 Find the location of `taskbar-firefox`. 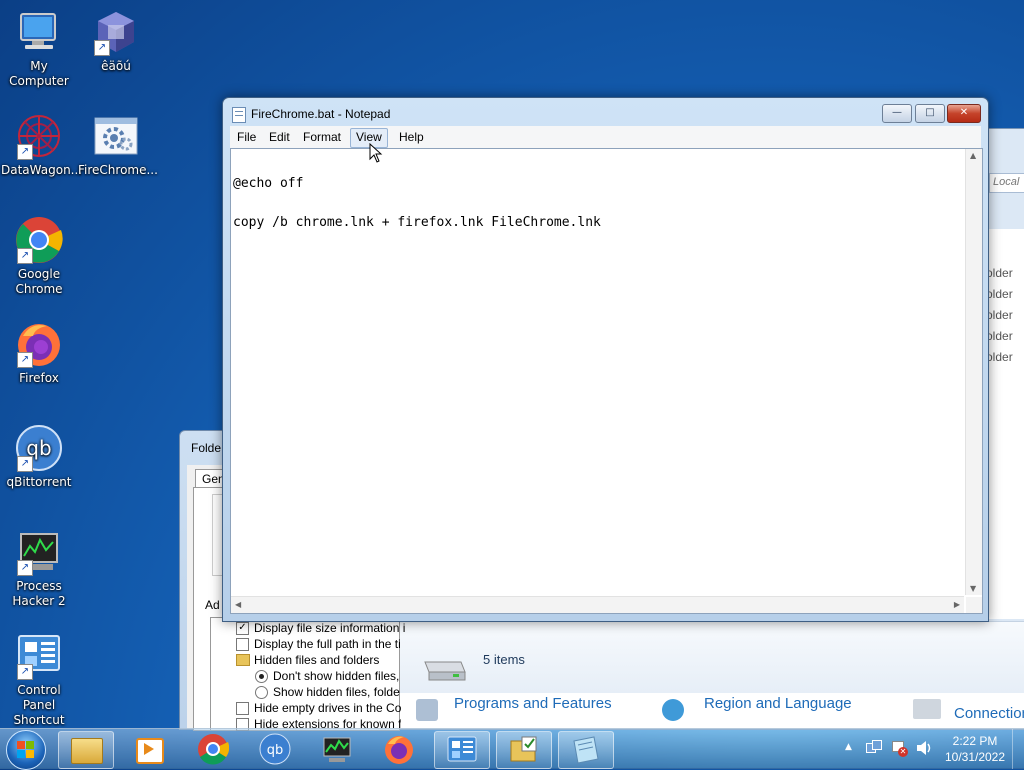

taskbar-firefox is located at coordinates (399, 749).